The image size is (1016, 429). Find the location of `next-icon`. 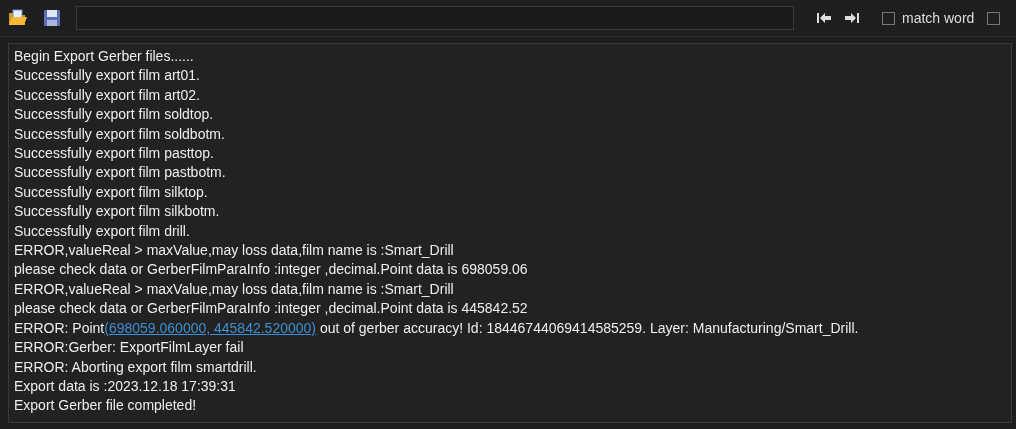

next-icon is located at coordinates (852, 18).